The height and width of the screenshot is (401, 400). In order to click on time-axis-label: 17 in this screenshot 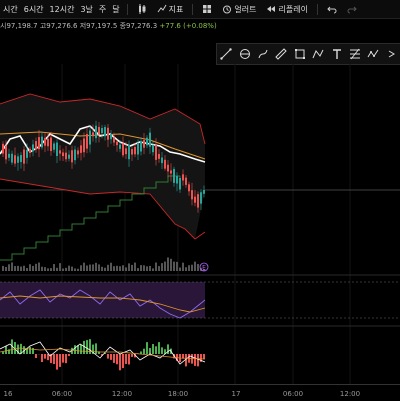, I will do `click(236, 394)`.